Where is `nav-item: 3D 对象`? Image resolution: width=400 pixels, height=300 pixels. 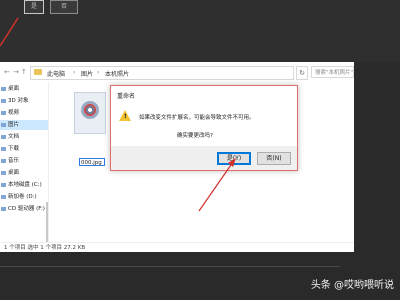 nav-item: 3D 对象 is located at coordinates (24, 101).